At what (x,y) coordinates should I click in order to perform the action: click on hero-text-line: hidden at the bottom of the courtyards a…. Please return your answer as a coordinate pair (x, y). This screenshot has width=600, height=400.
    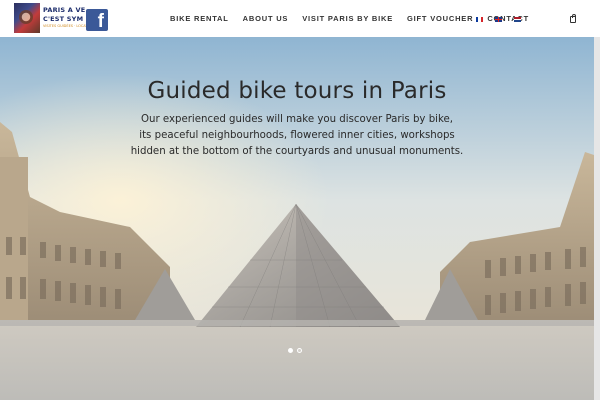
    Looking at the image, I should click on (297, 151).